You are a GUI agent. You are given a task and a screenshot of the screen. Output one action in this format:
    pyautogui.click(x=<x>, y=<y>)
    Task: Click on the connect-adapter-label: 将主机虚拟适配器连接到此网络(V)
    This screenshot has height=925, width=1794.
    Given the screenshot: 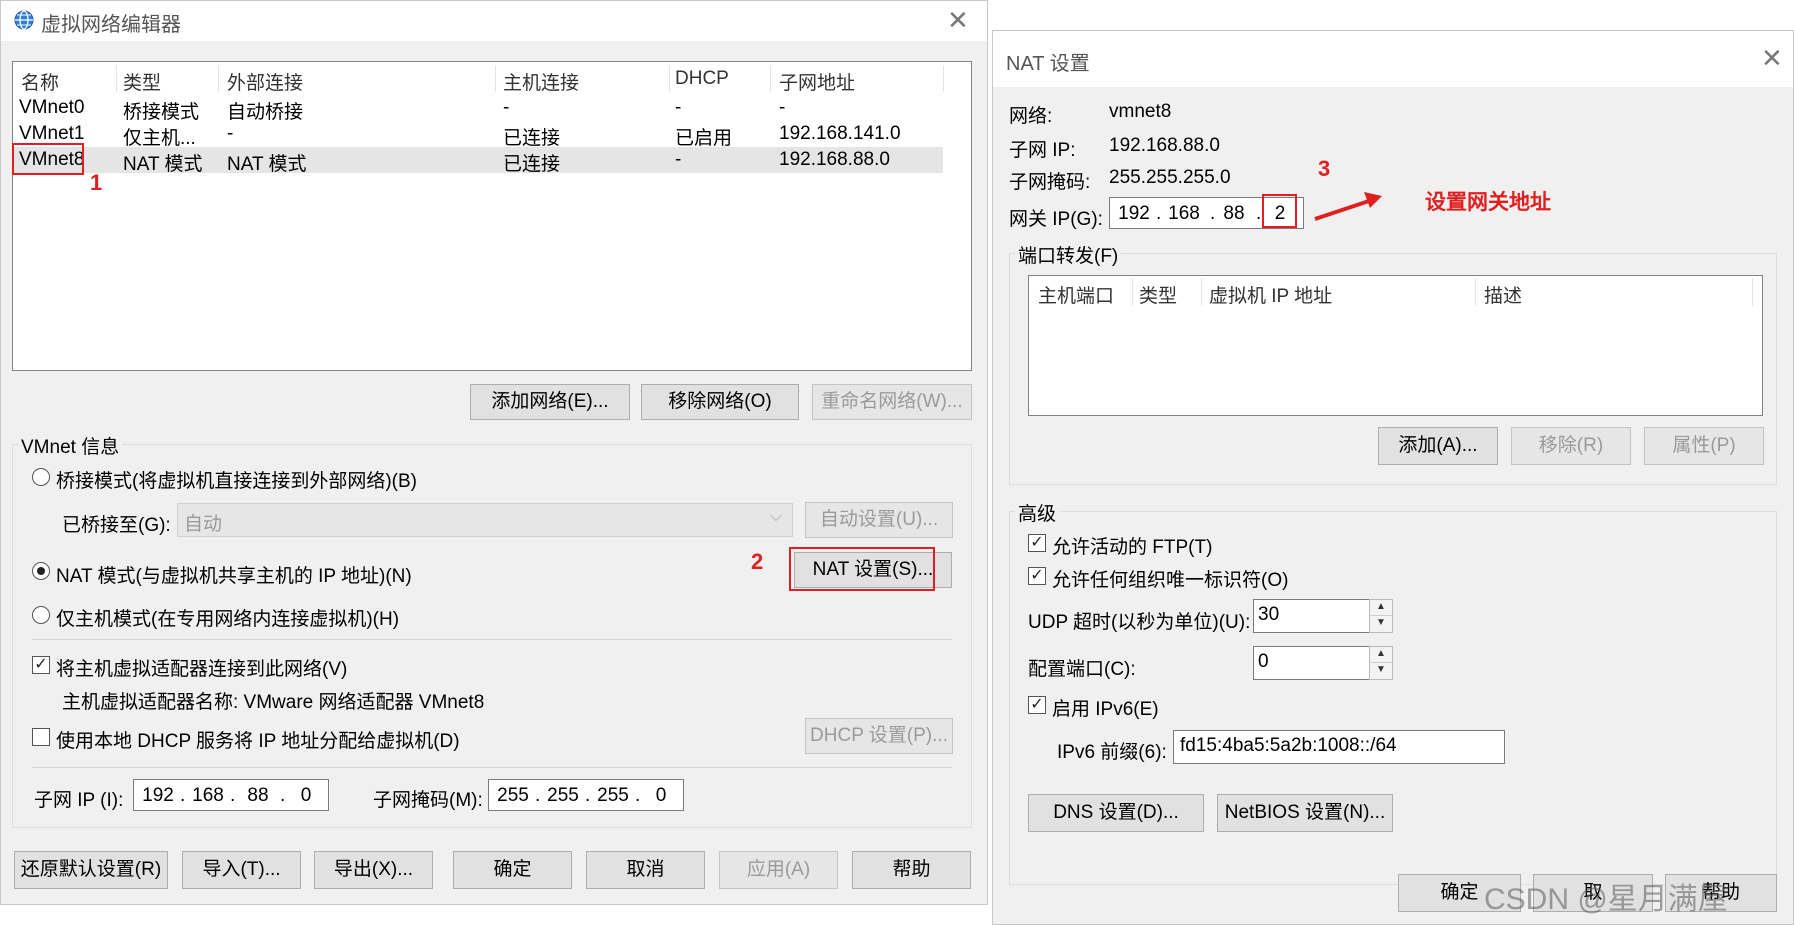 What is the action you would take?
    pyautogui.click(x=201, y=667)
    